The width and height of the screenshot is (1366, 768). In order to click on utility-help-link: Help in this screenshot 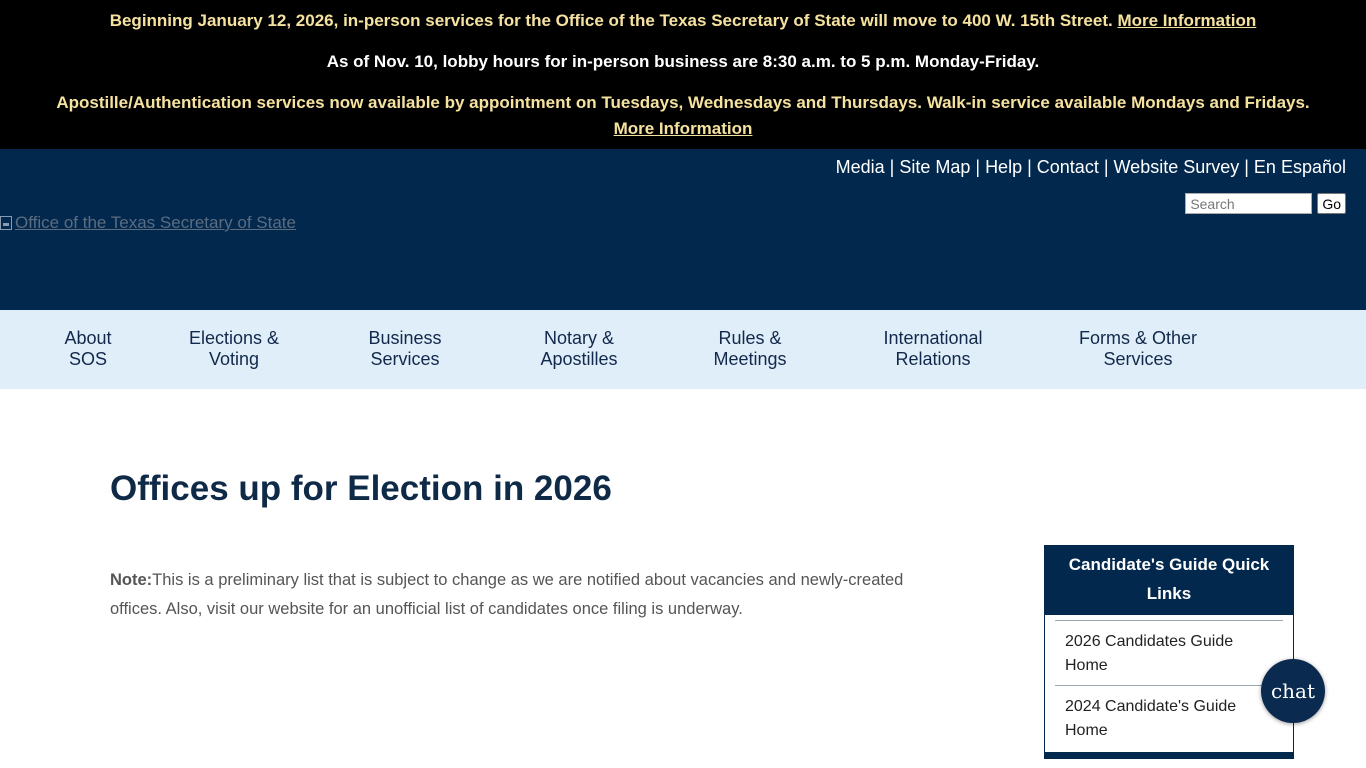, I will do `click(1003, 167)`.